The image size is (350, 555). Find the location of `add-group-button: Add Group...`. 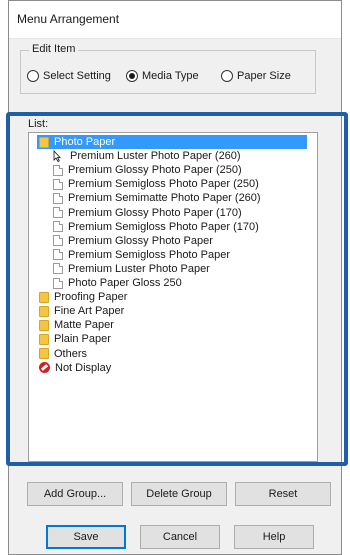

add-group-button: Add Group... is located at coordinates (75, 494).